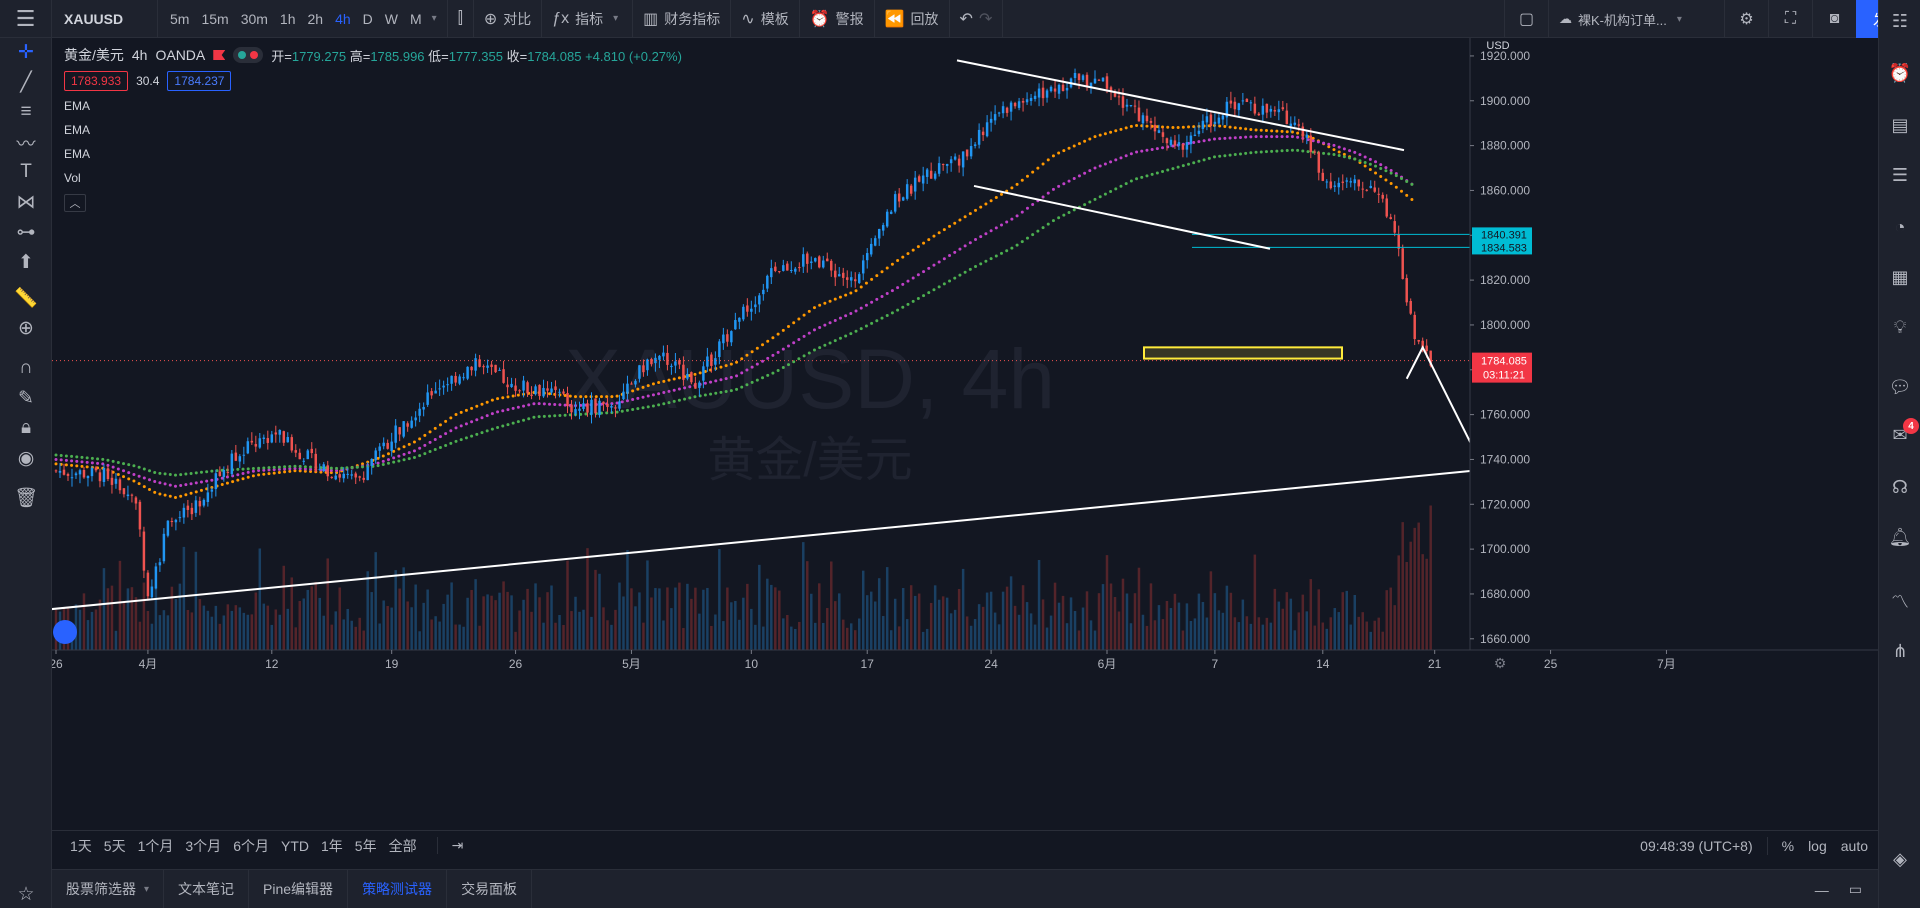 Image resolution: width=1920 pixels, height=908 pixels. I want to click on range-all: 全部, so click(403, 846).